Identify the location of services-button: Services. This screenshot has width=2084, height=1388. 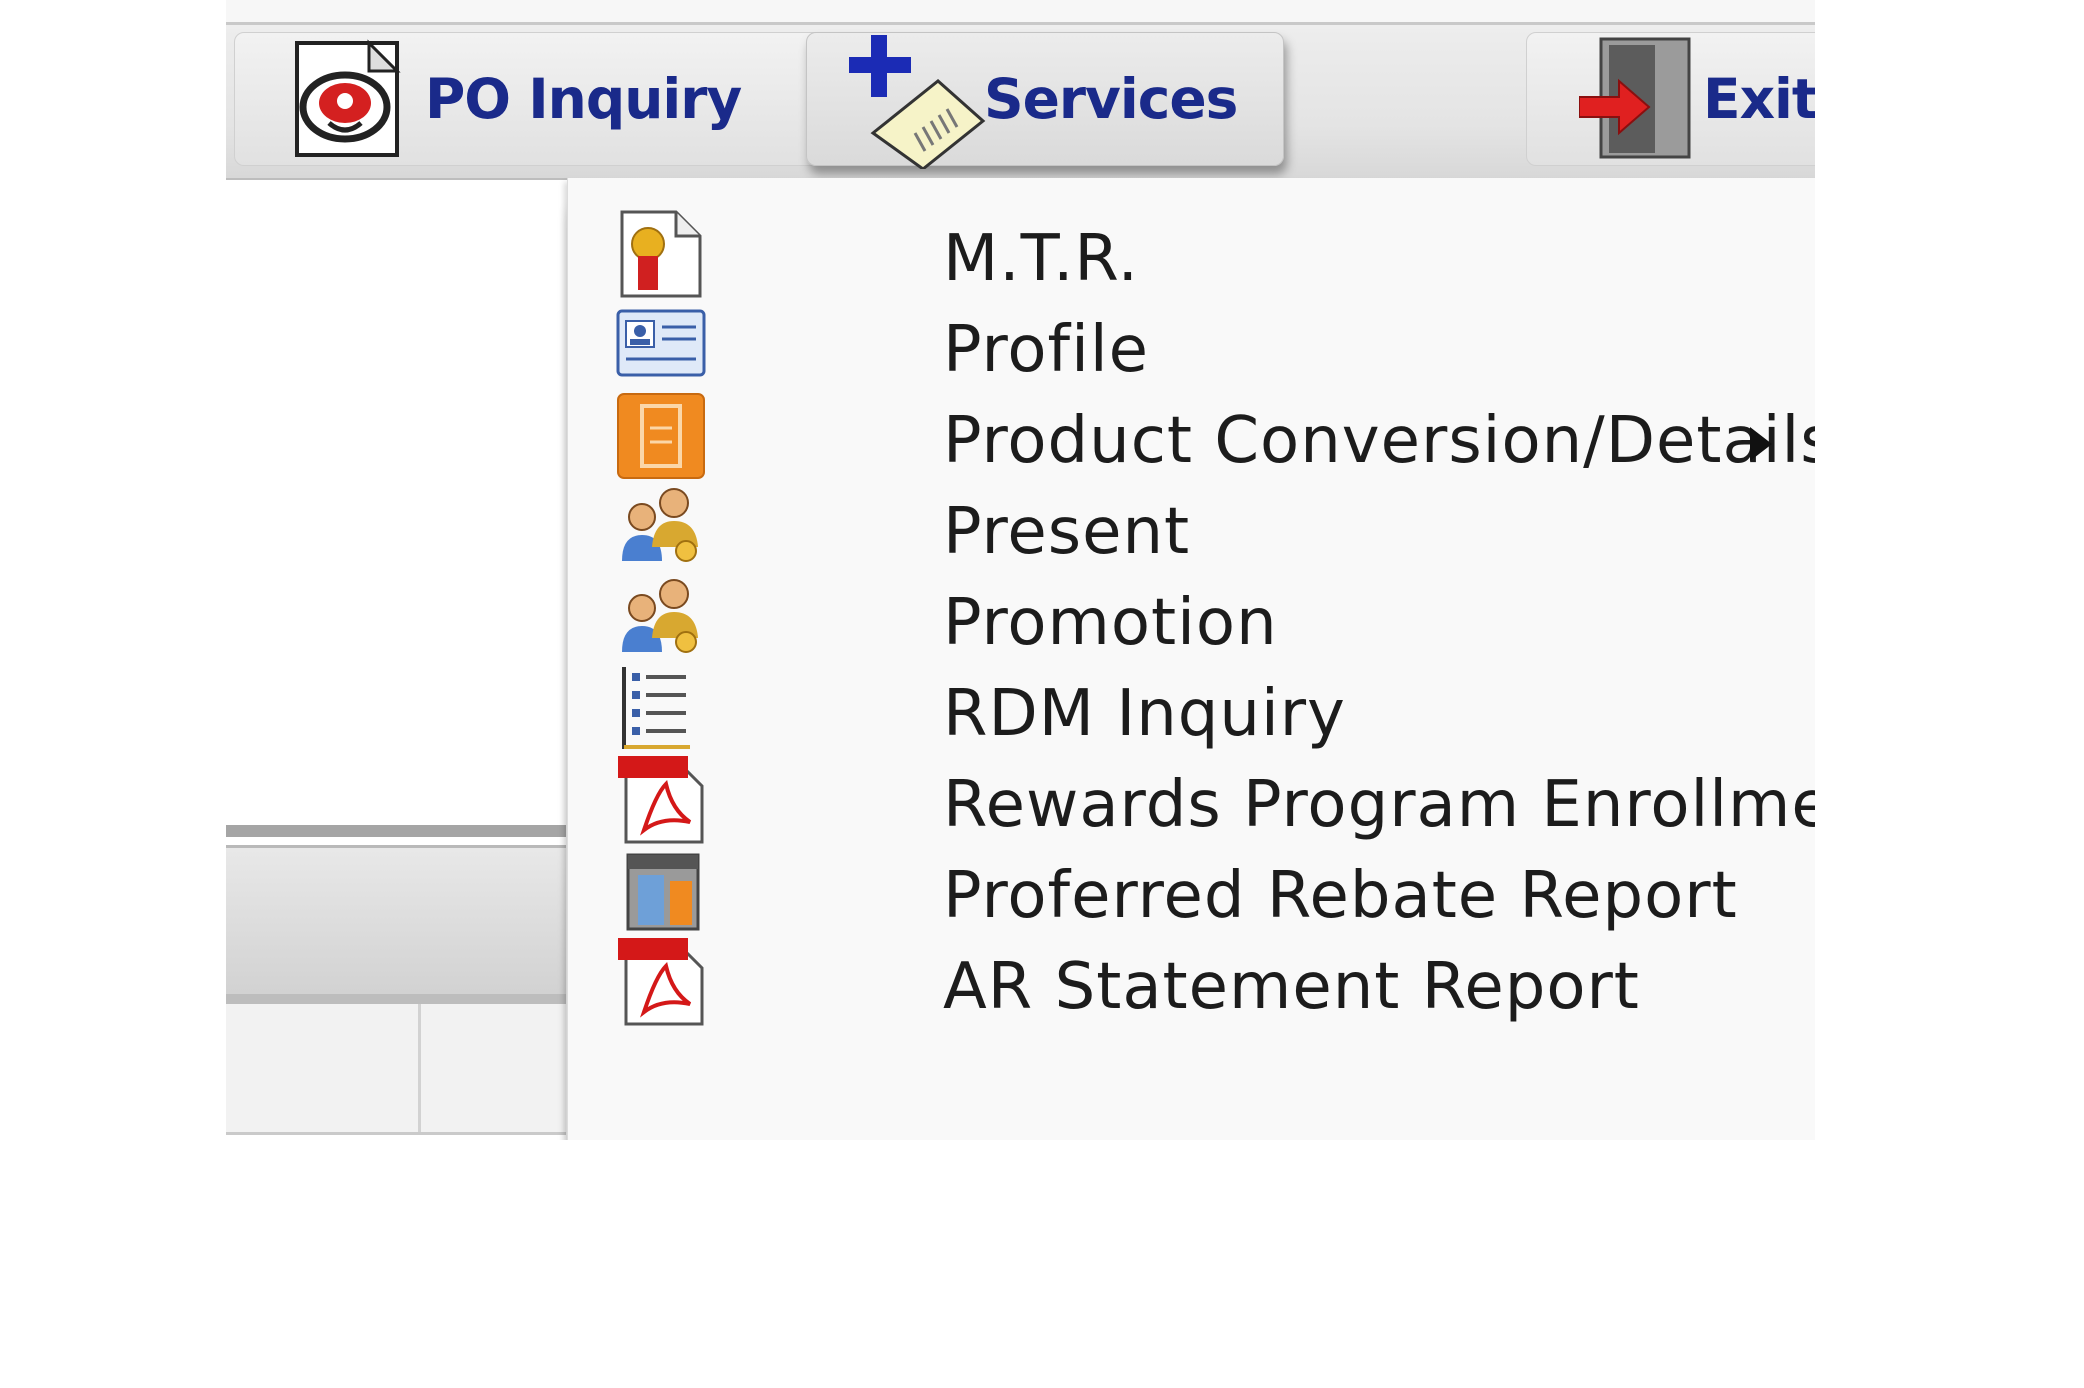
(1045, 100).